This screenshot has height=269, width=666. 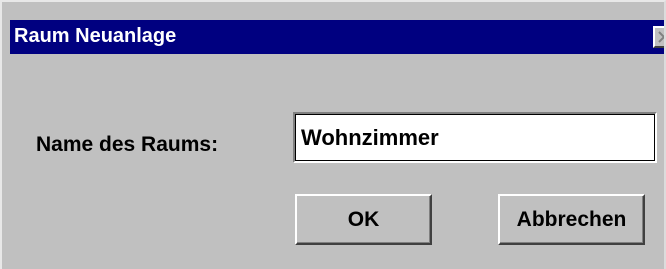 I want to click on cancel-button: Abbrechen, so click(x=571, y=219).